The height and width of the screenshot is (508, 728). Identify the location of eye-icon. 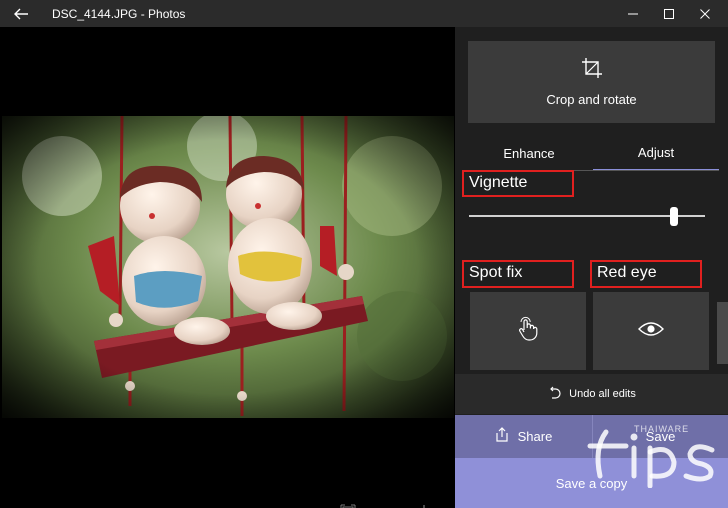
(651, 331).